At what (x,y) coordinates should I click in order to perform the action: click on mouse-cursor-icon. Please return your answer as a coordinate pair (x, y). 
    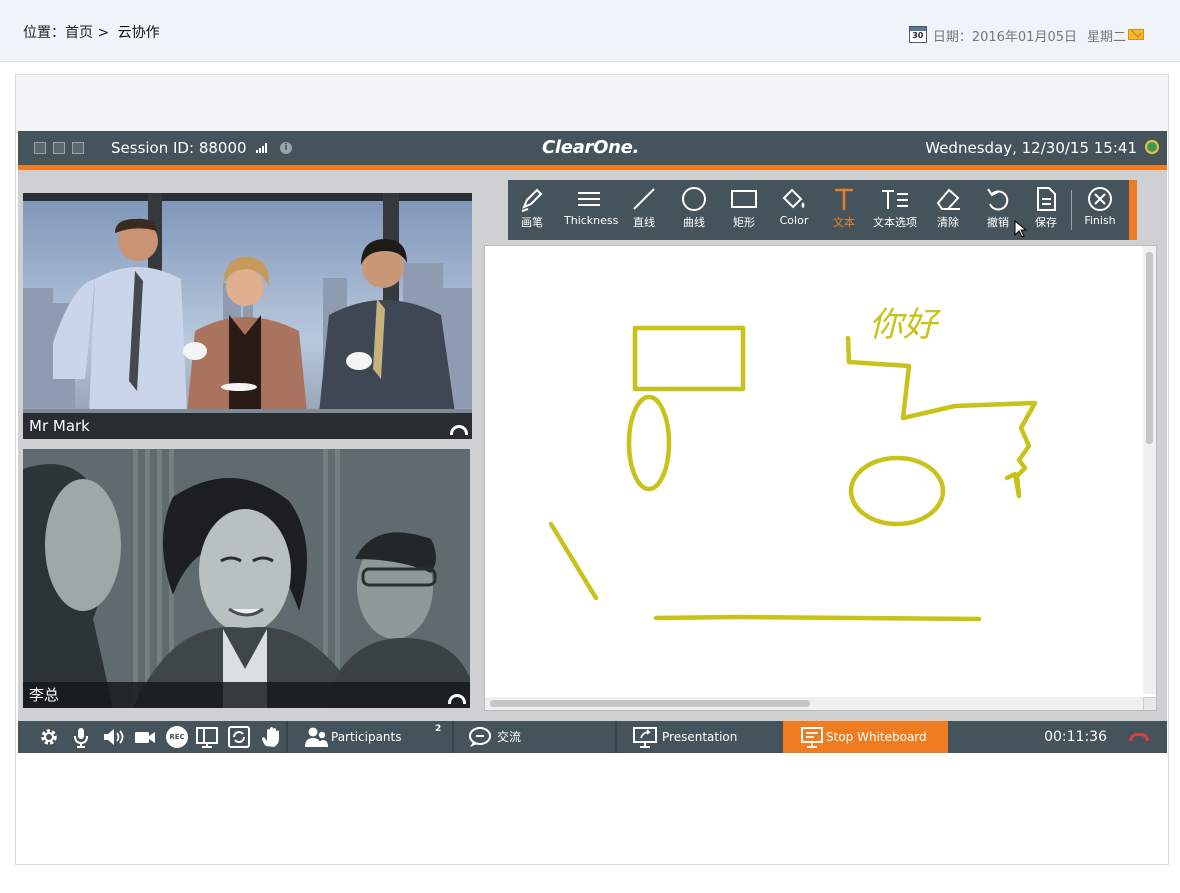
    Looking at the image, I should click on (1021, 229).